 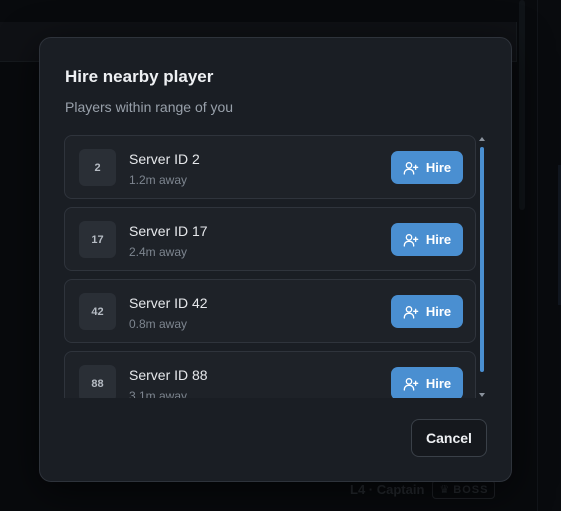 What do you see at coordinates (270, 239) in the screenshot?
I see `player-row: 17 Server ID 17 2.4m away Hire` at bounding box center [270, 239].